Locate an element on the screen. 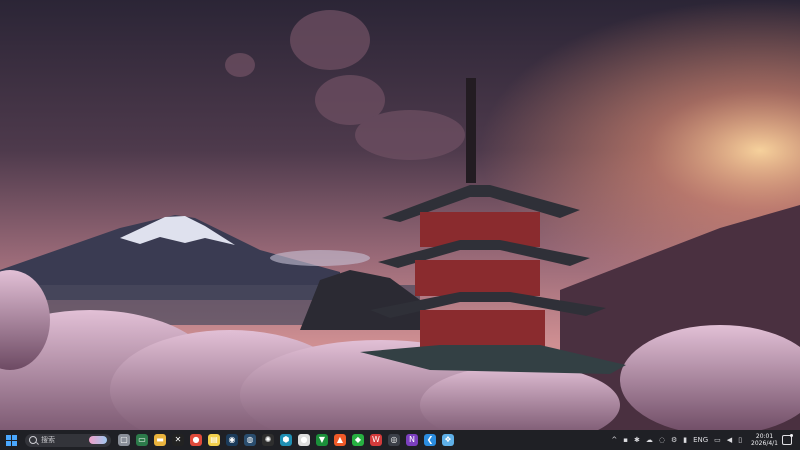  terminal-icon: ▭ is located at coordinates (142, 440).